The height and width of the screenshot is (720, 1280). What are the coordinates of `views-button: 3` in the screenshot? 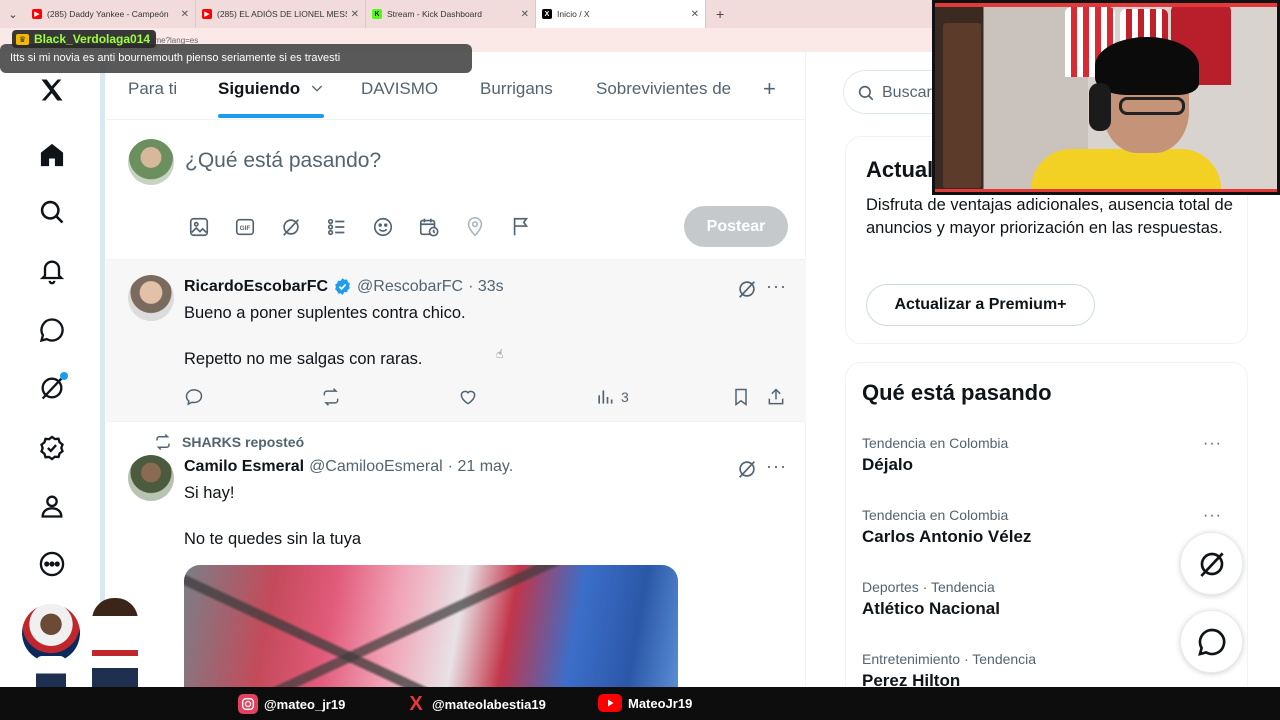 It's located at (612, 397).